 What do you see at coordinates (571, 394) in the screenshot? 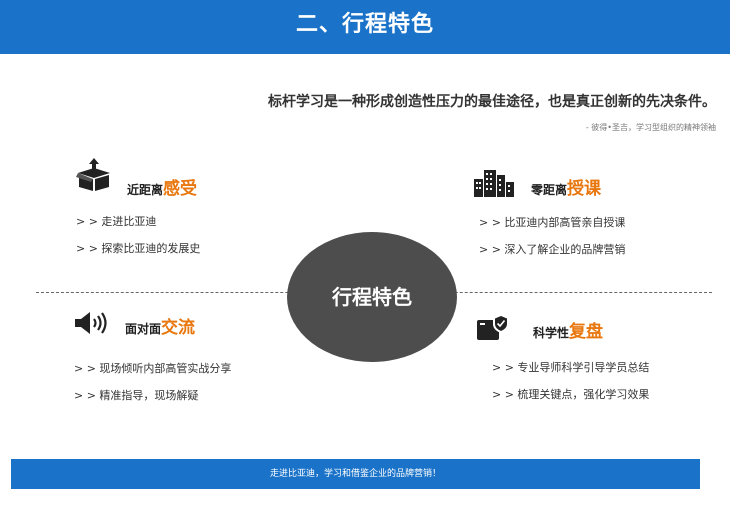
I see `list-item: > > 梳理关键点，强化学习效果` at bounding box center [571, 394].